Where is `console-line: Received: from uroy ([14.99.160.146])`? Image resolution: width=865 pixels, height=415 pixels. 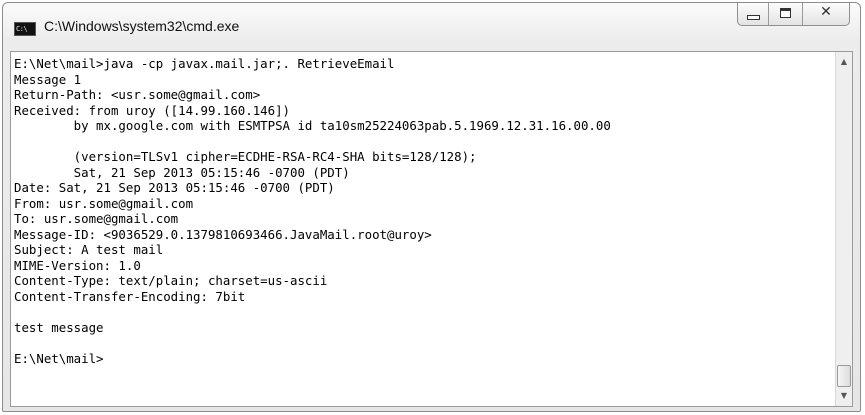 console-line: Received: from uroy ([14.99.160.146]) is located at coordinates (152, 110).